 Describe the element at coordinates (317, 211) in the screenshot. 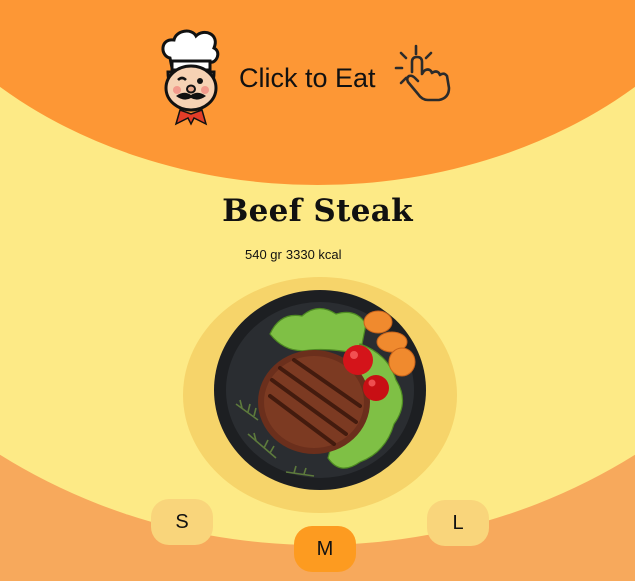

I see `product-title: Beef Steak` at that location.